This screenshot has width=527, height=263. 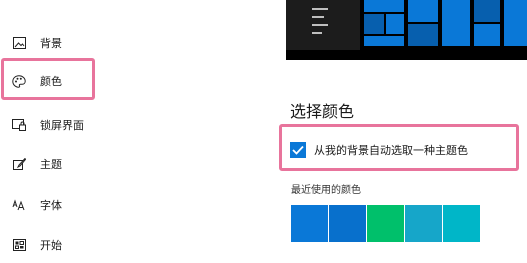 I want to click on auto-accent-checkbox, so click(x=298, y=150).